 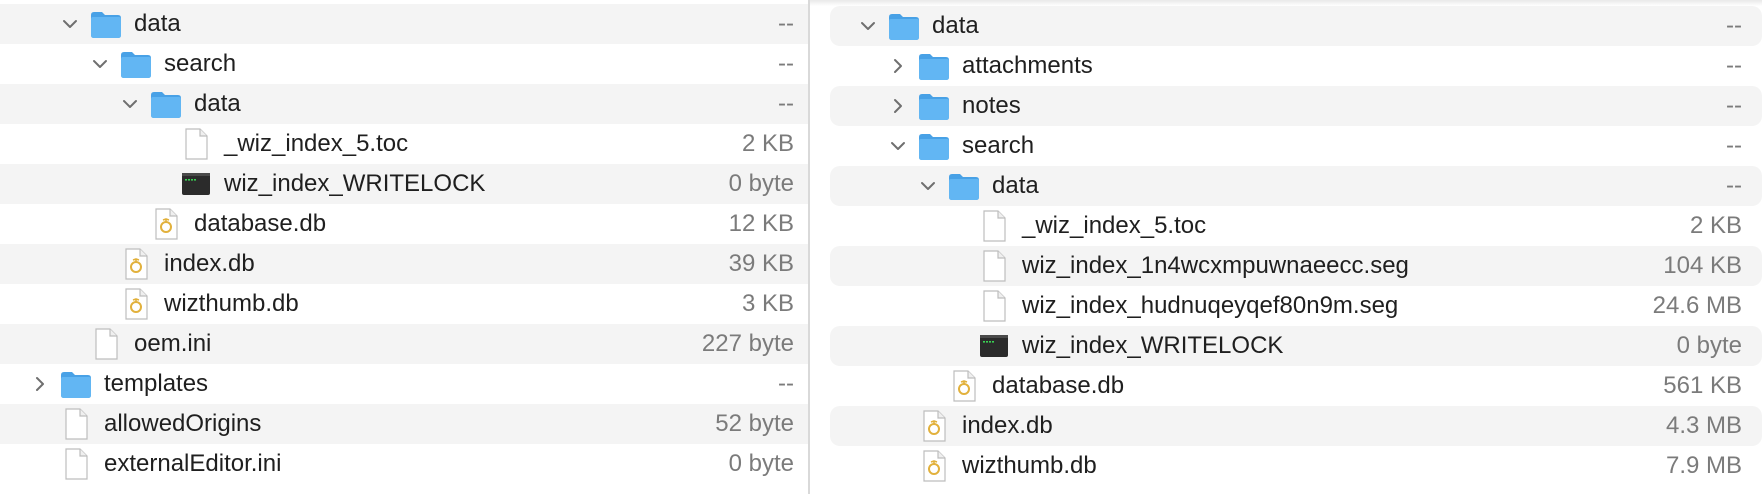 What do you see at coordinates (1296, 66) in the screenshot?
I see `folder-row: attachments --` at bounding box center [1296, 66].